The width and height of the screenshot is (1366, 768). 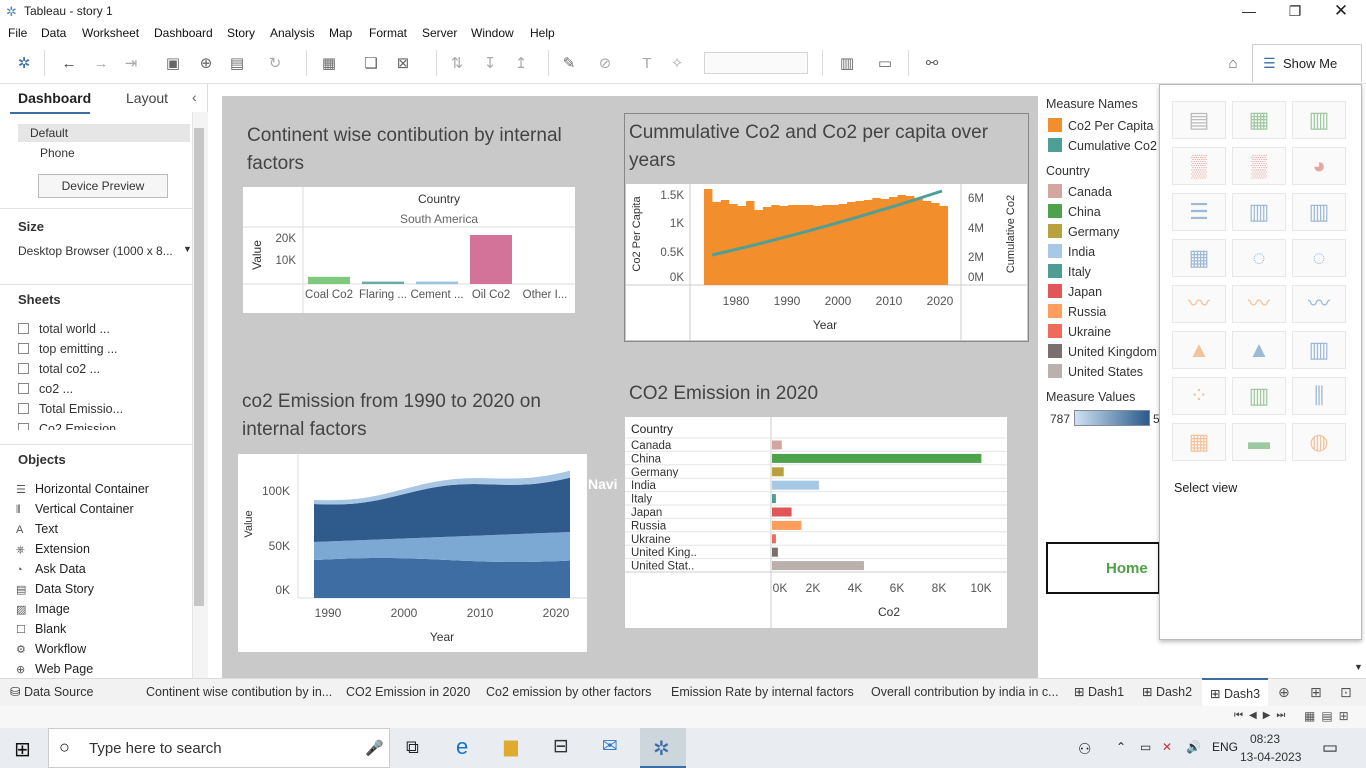 What do you see at coordinates (55, 589) in the screenshot?
I see `object-data-story: ▤ Data Story` at bounding box center [55, 589].